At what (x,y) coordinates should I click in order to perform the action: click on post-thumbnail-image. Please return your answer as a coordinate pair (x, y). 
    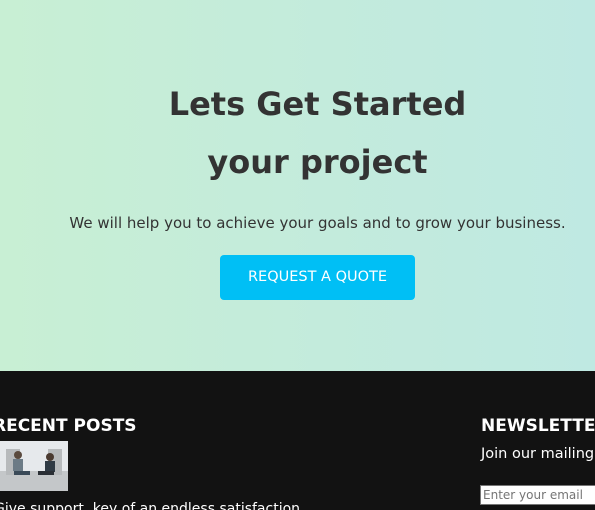
    Looking at the image, I should click on (34, 466).